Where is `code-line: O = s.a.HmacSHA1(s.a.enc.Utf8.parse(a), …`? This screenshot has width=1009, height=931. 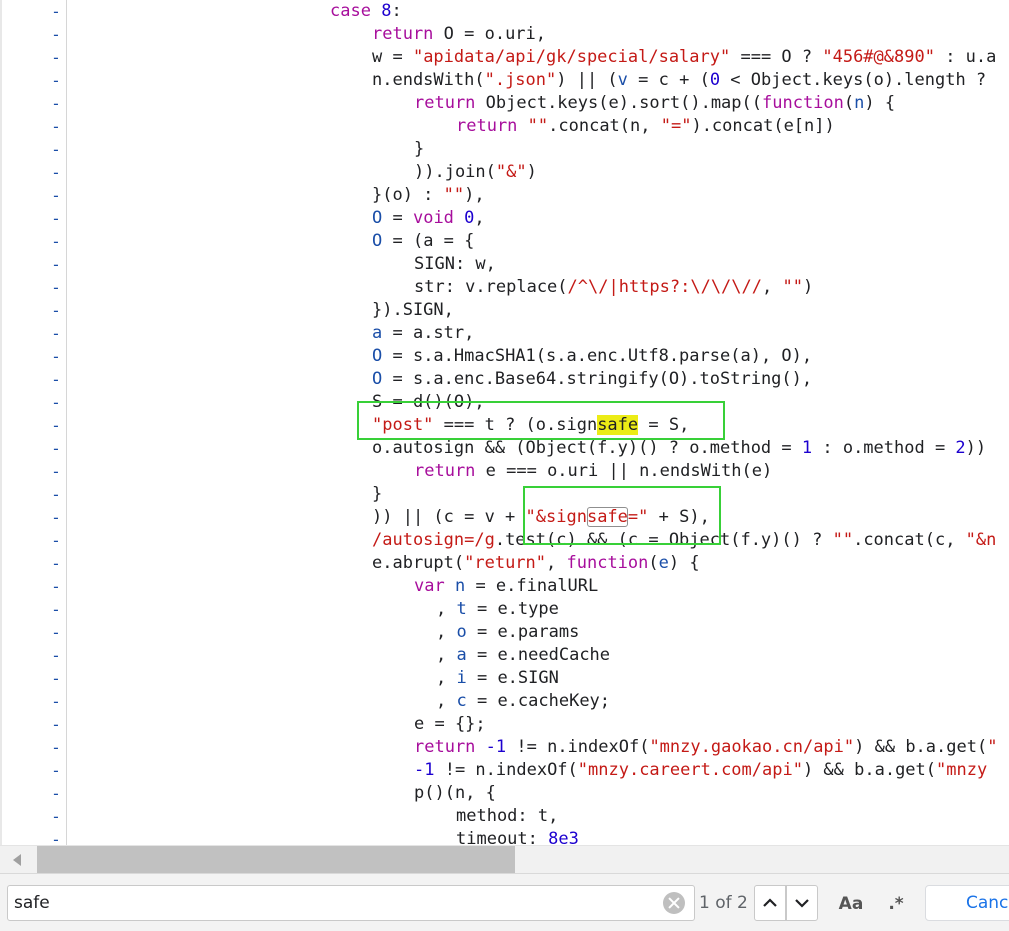 code-line: O = s.a.HmacSHA1(s.a.enc.Utf8.parse(a), … is located at coordinates (592, 356).